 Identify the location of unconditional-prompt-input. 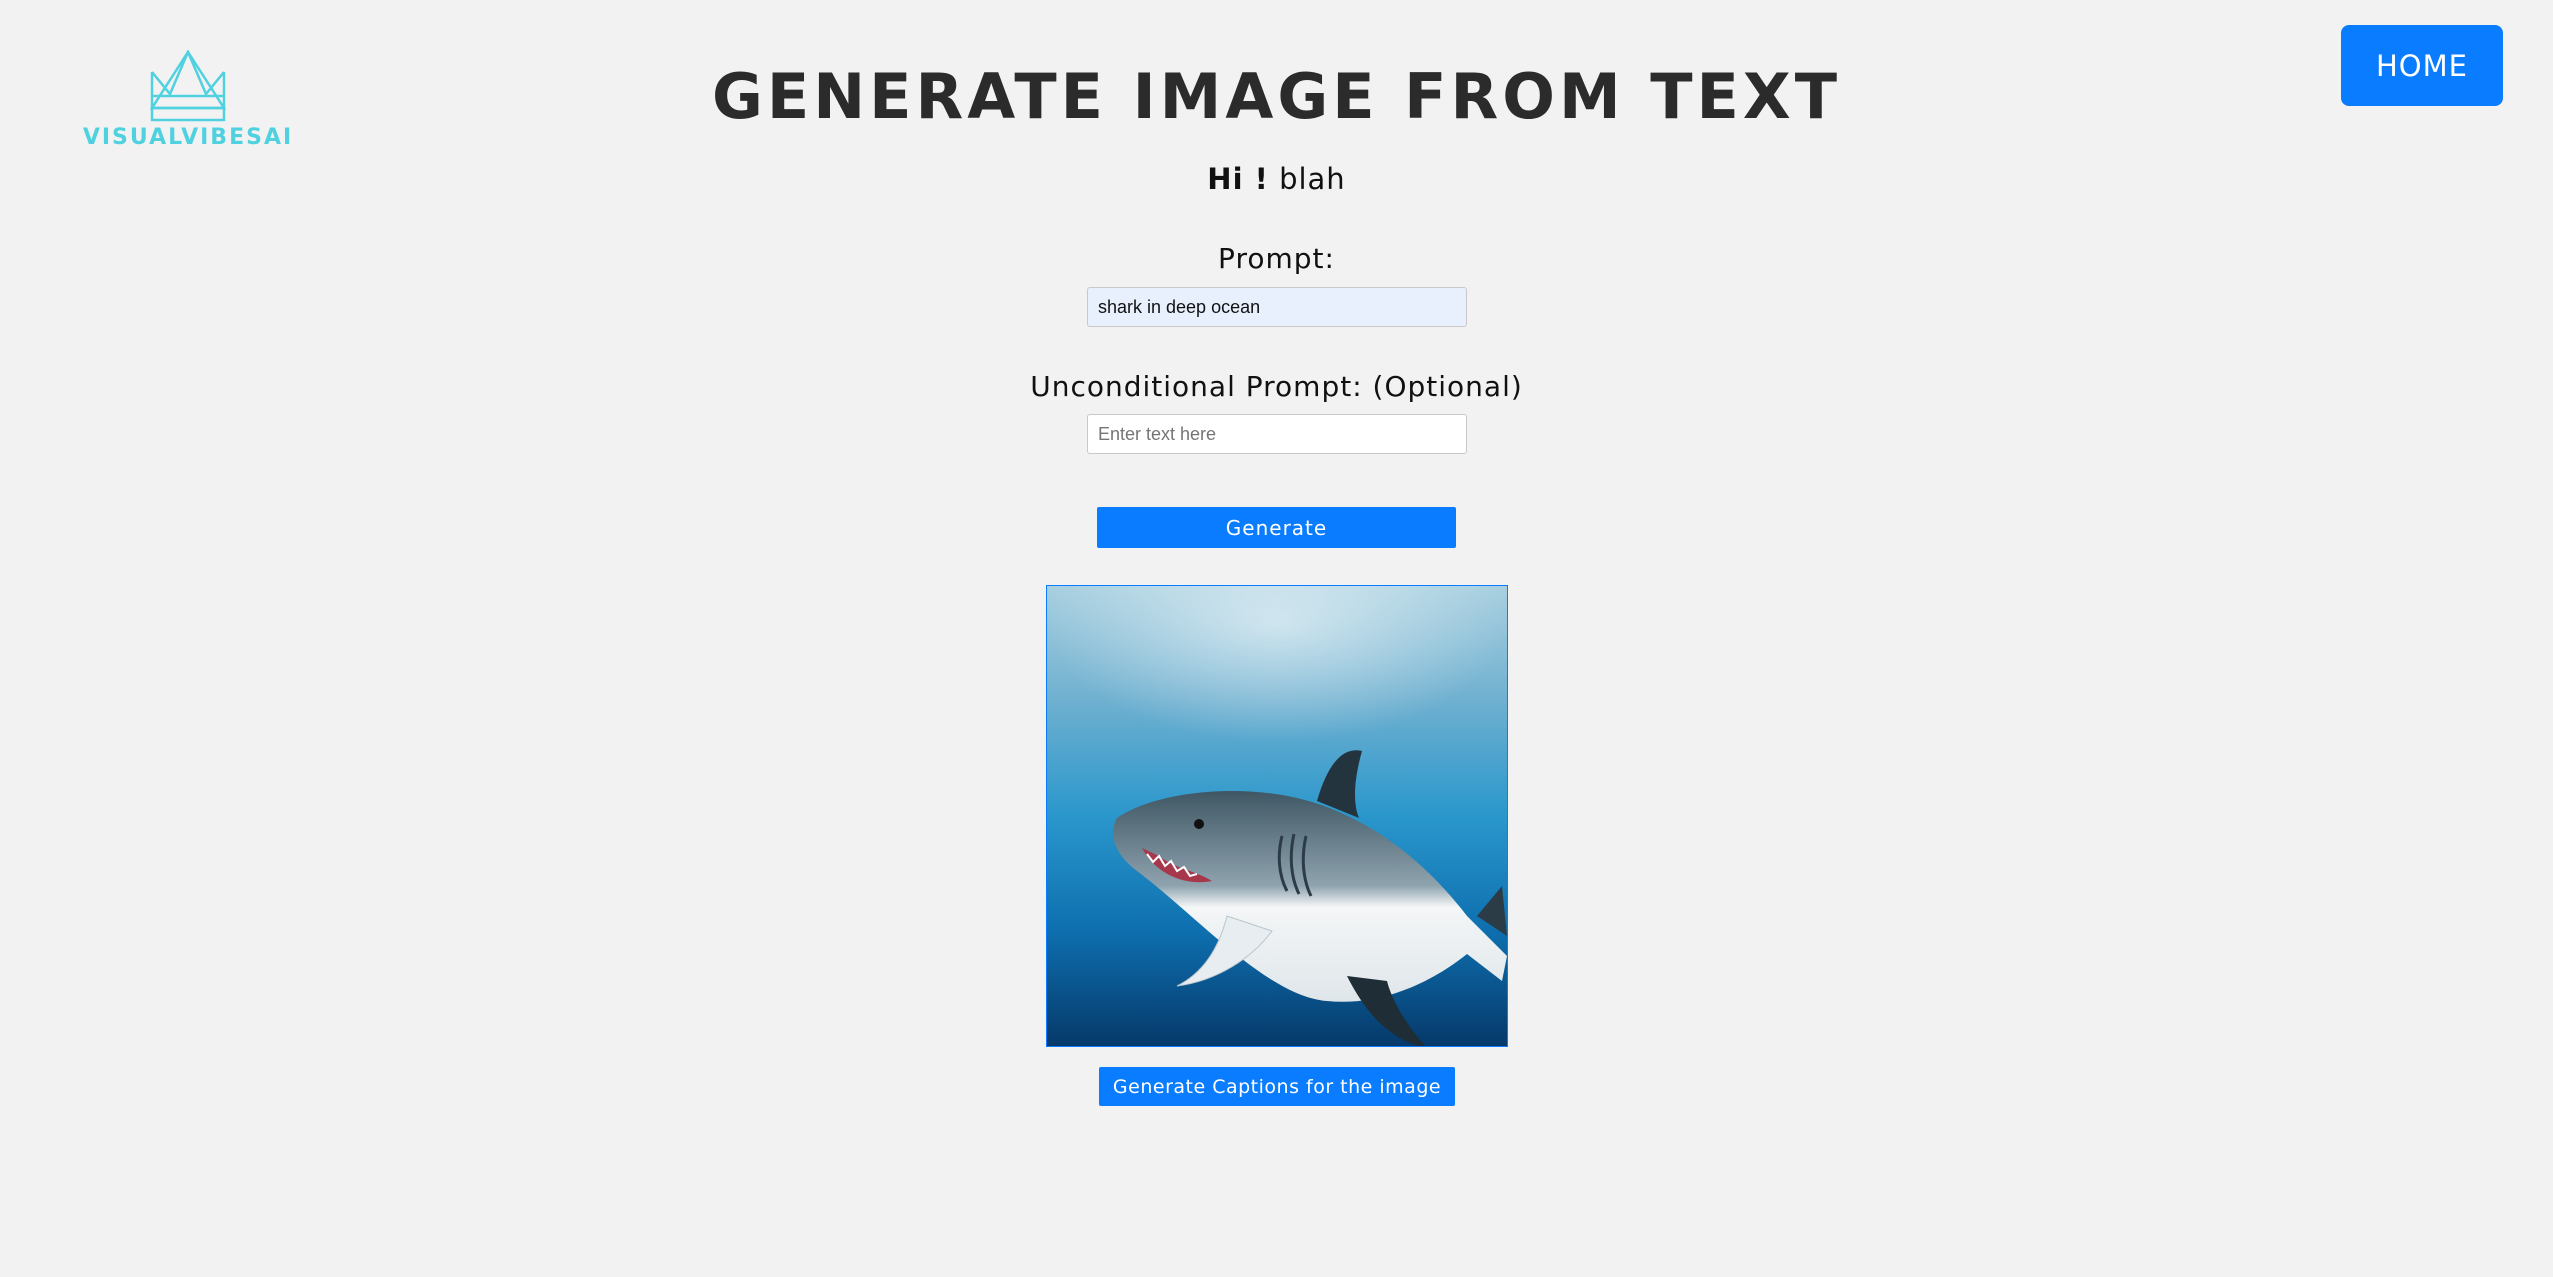
(1277, 434).